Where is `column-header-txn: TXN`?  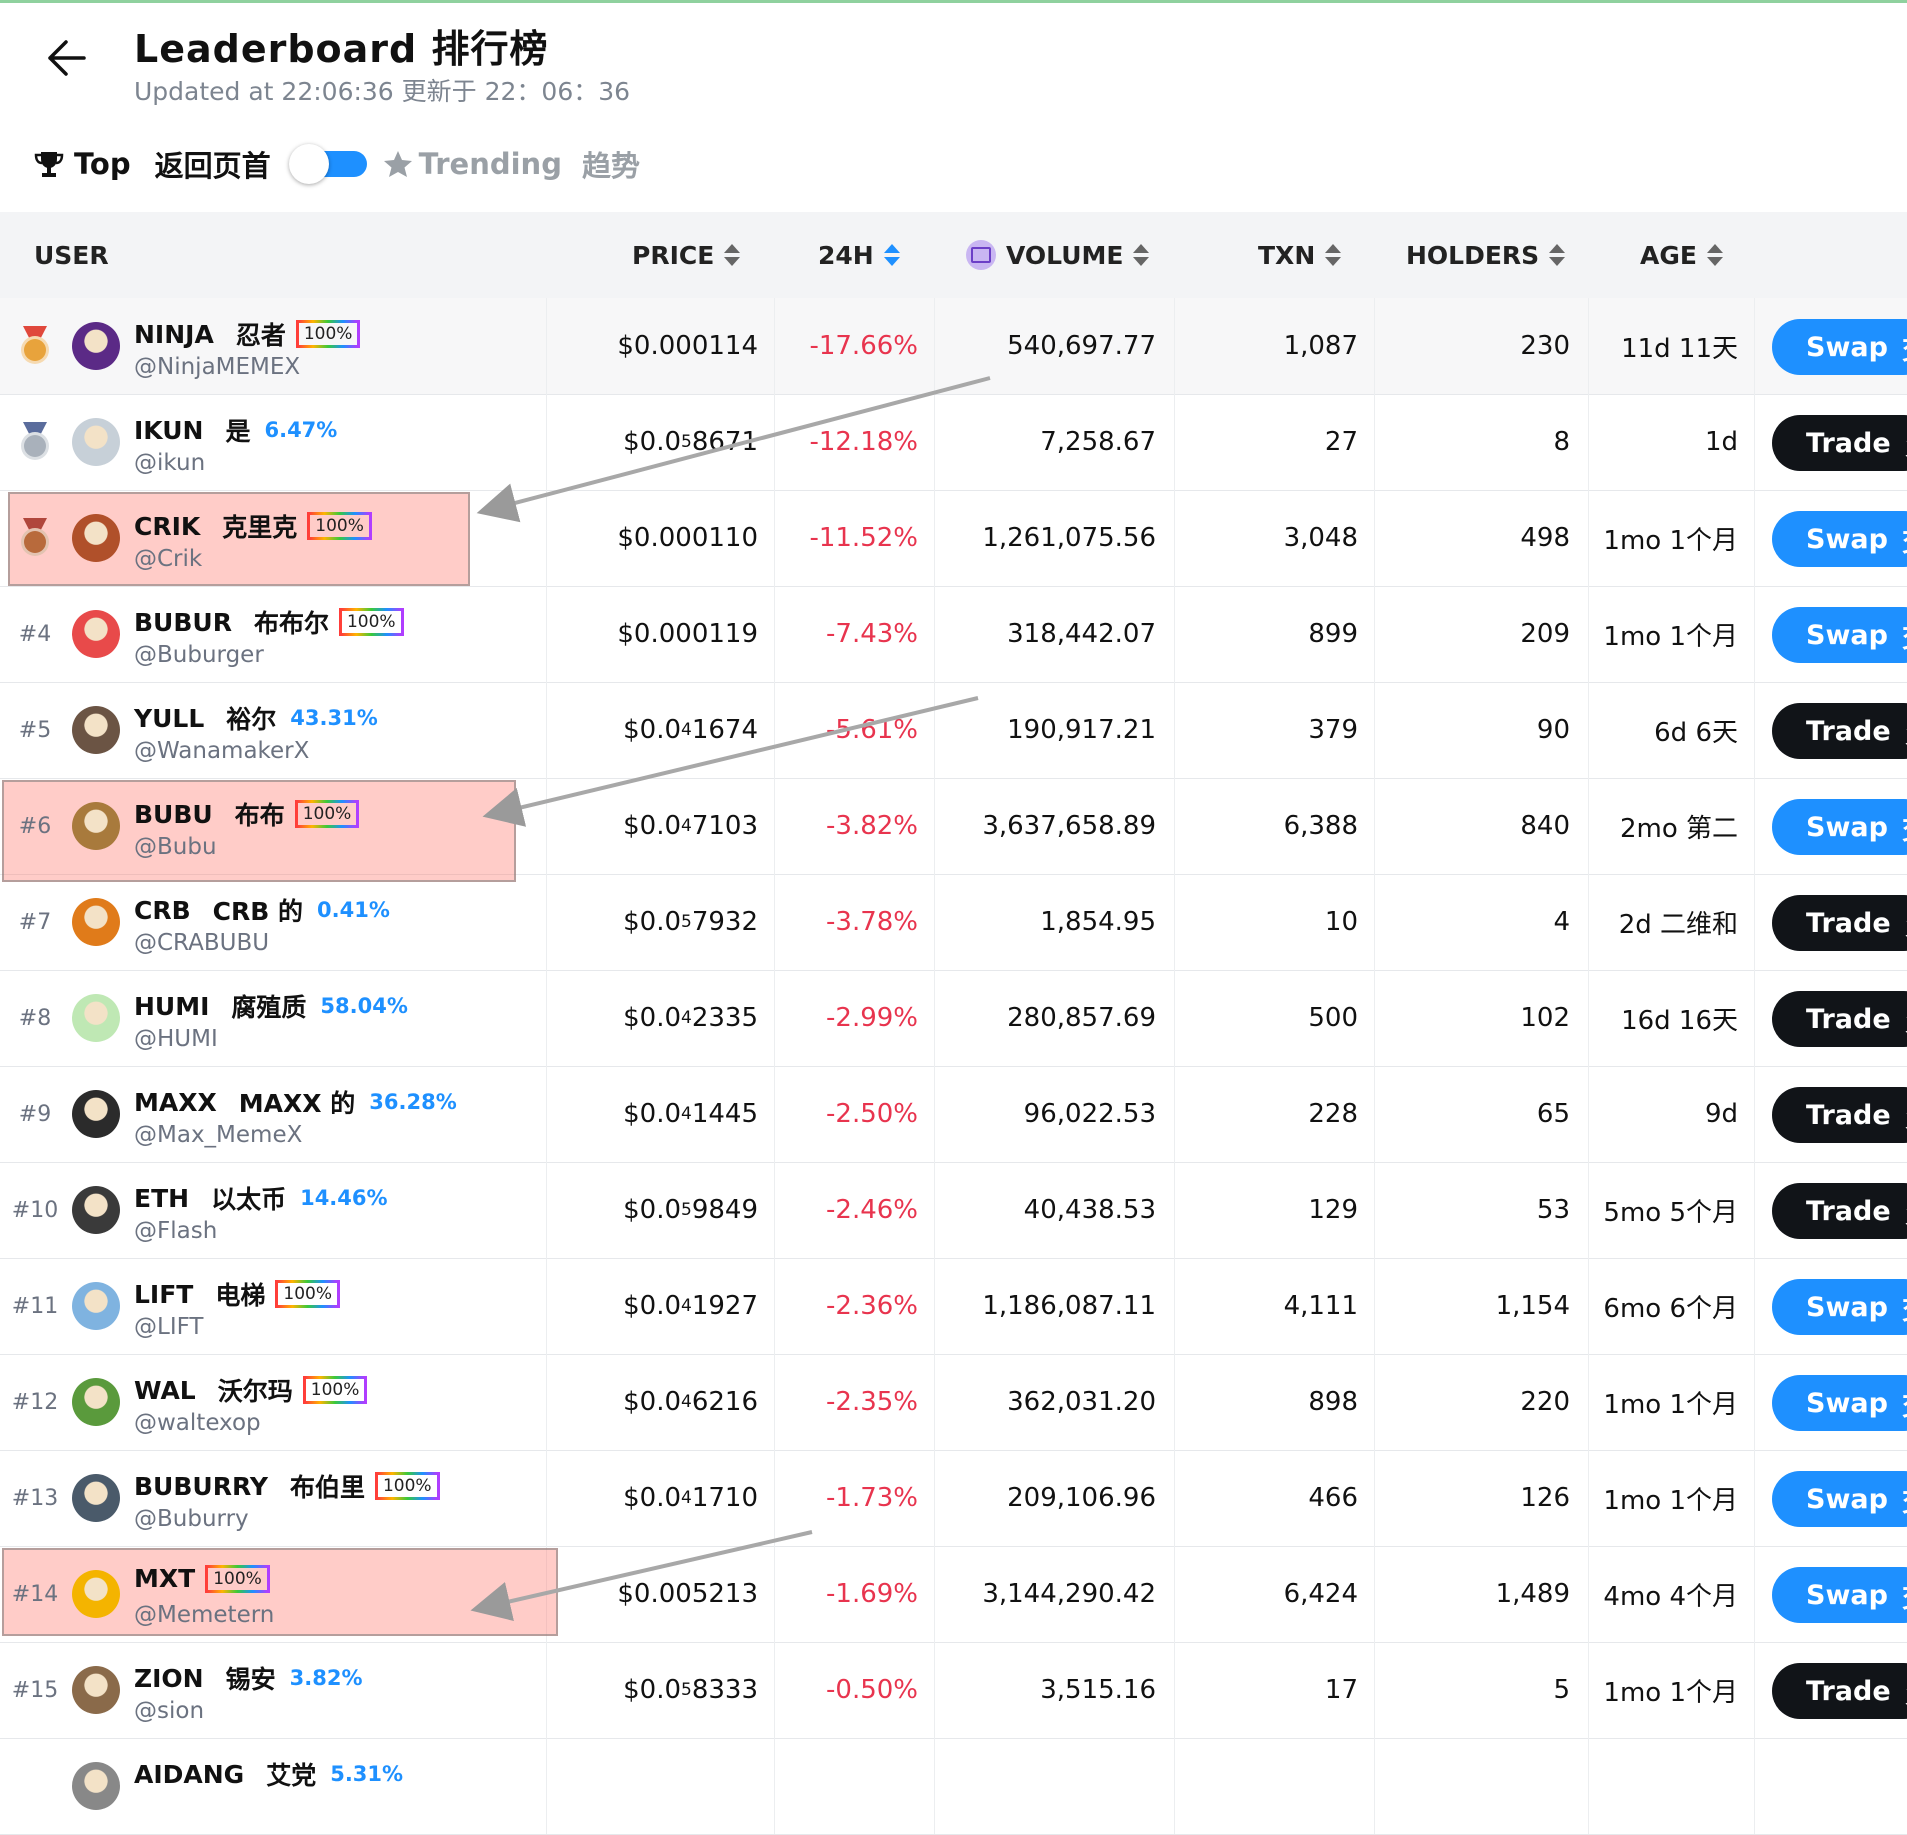 column-header-txn: TXN is located at coordinates (1300, 255).